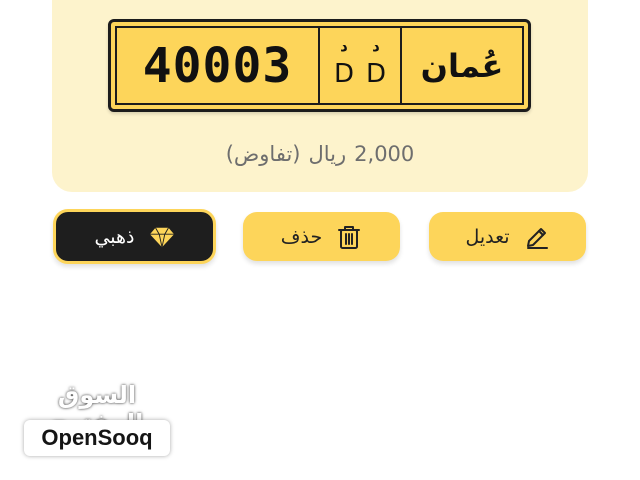 This screenshot has height=480, width=640. I want to click on gold-button: ذهبي, so click(134, 236).